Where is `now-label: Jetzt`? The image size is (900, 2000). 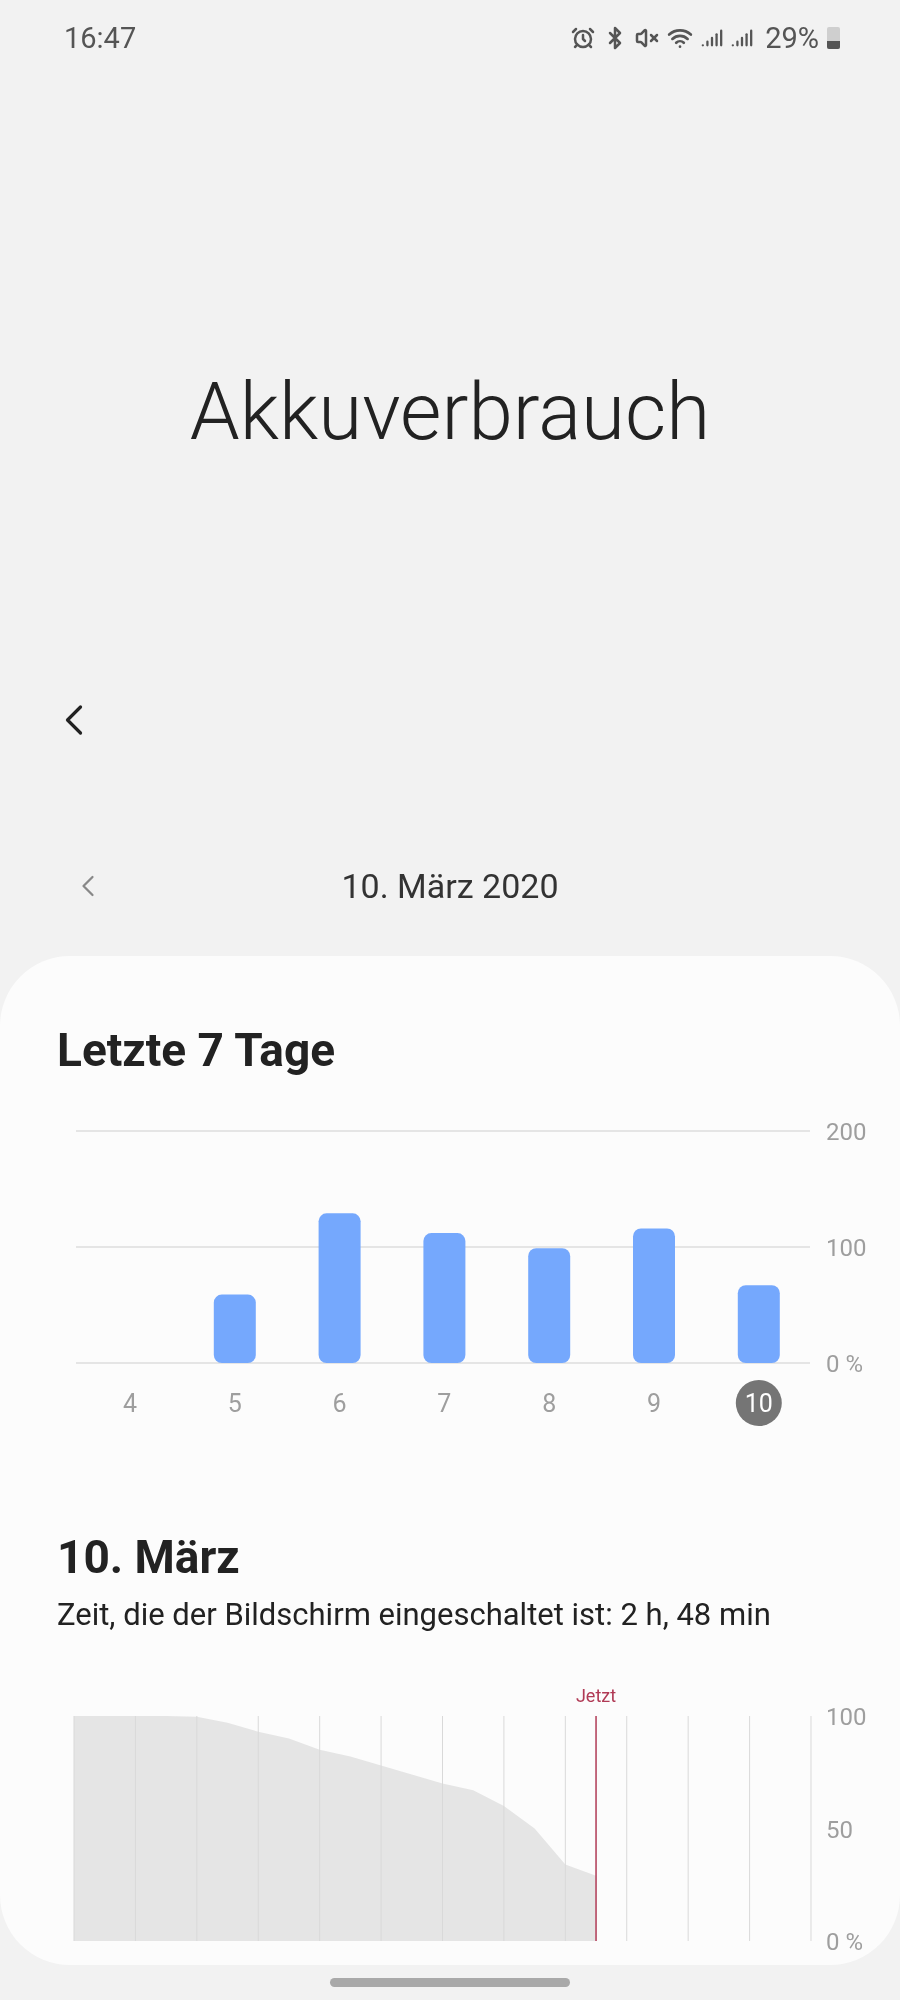
now-label: Jetzt is located at coordinates (596, 1695).